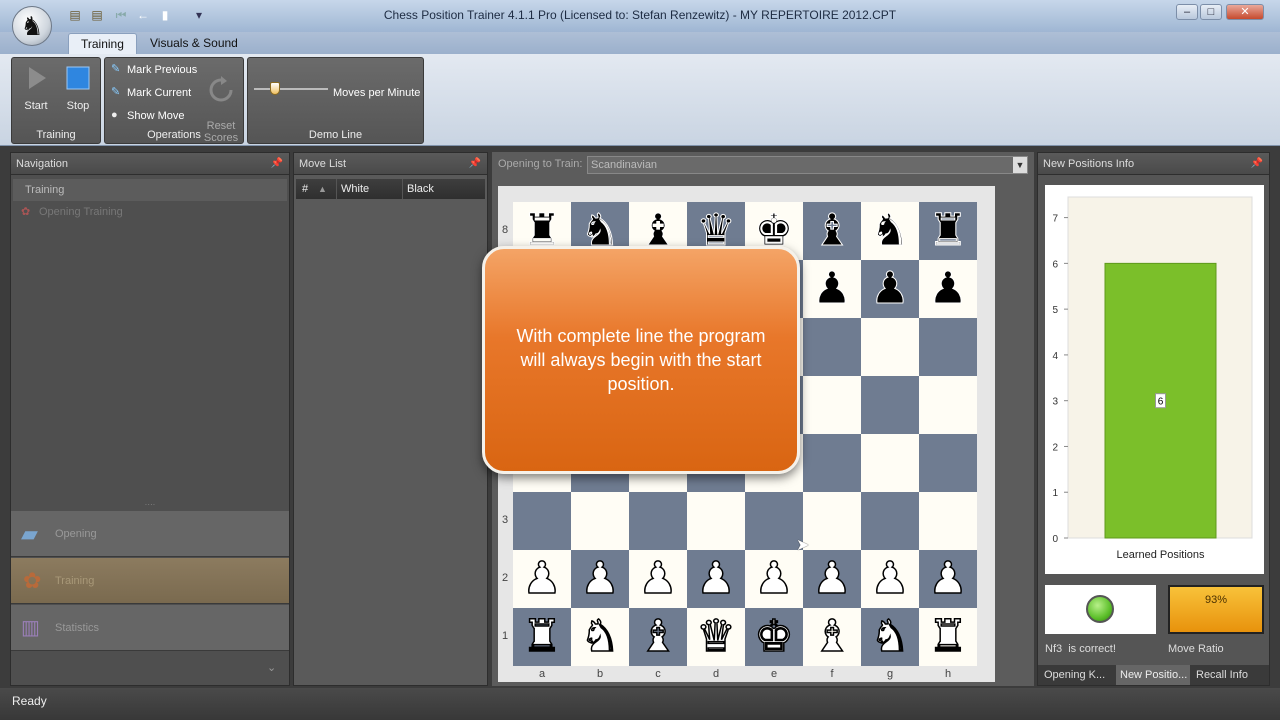 The width and height of the screenshot is (1280, 720). I want to click on square-e2: ♟, so click(774, 579).